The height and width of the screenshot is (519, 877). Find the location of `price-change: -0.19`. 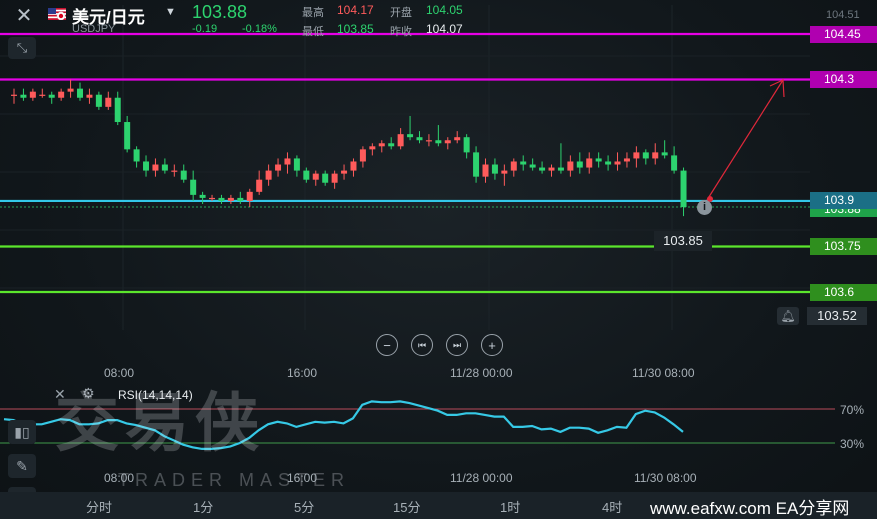

price-change: -0.19 is located at coordinates (205, 29).